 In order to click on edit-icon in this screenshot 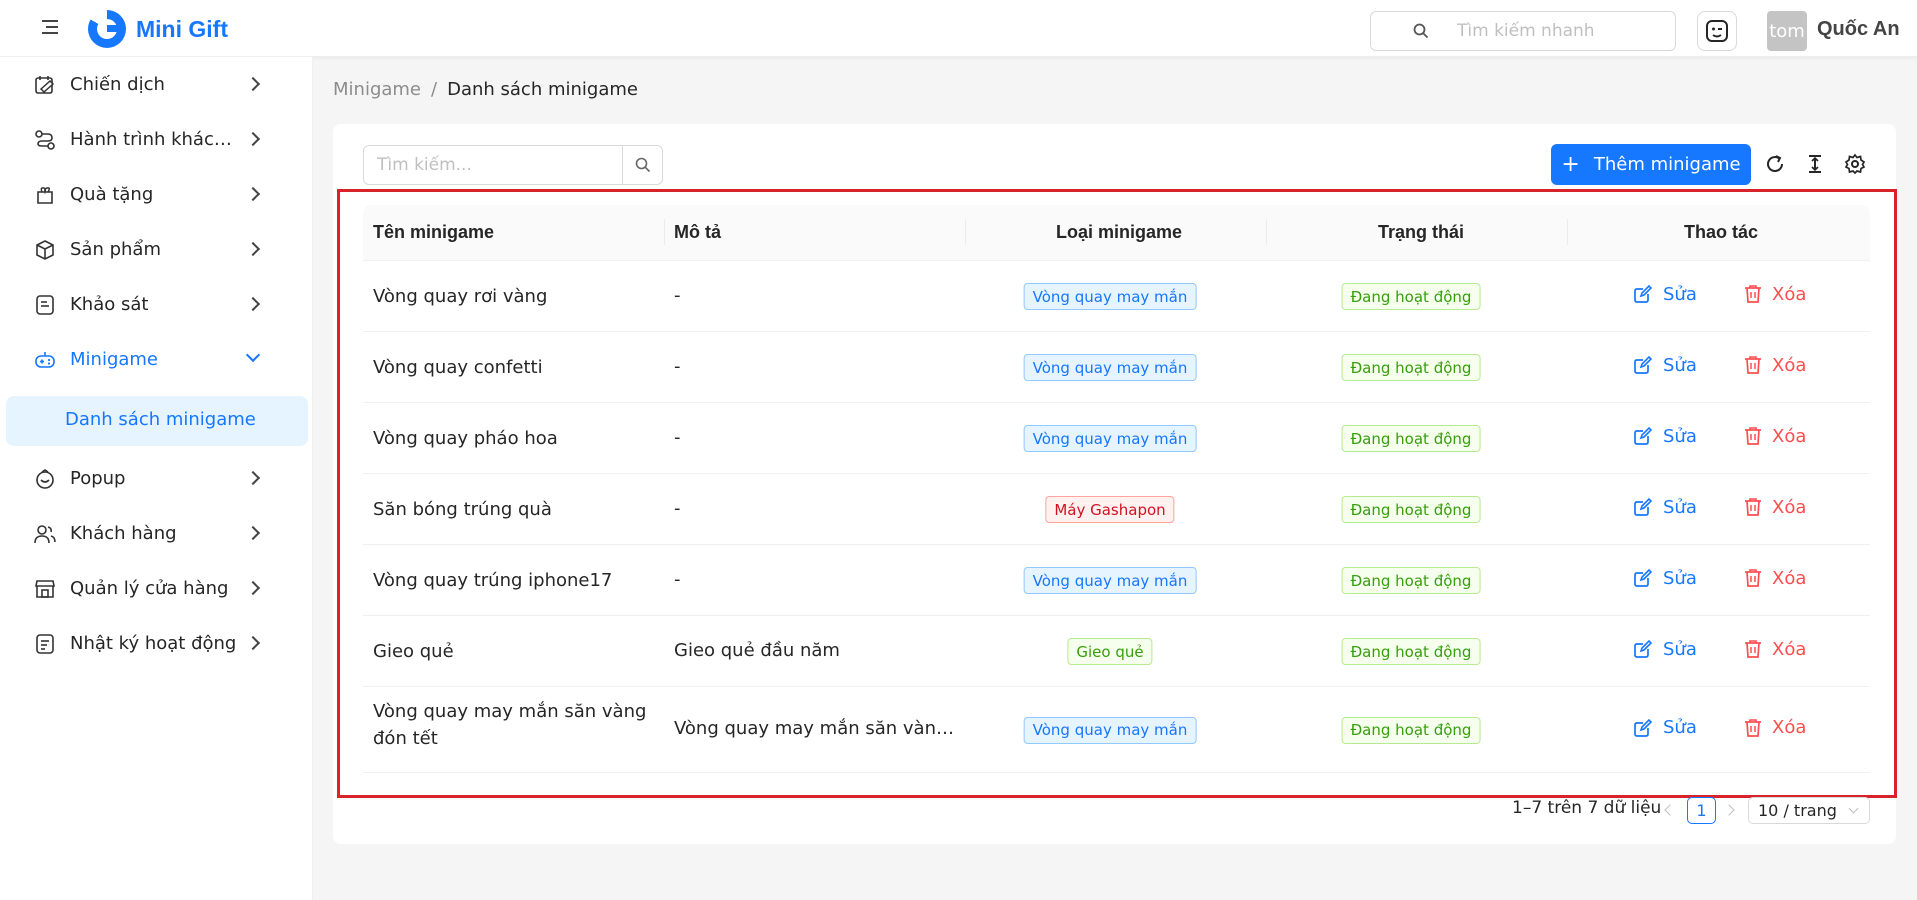, I will do `click(1643, 293)`.